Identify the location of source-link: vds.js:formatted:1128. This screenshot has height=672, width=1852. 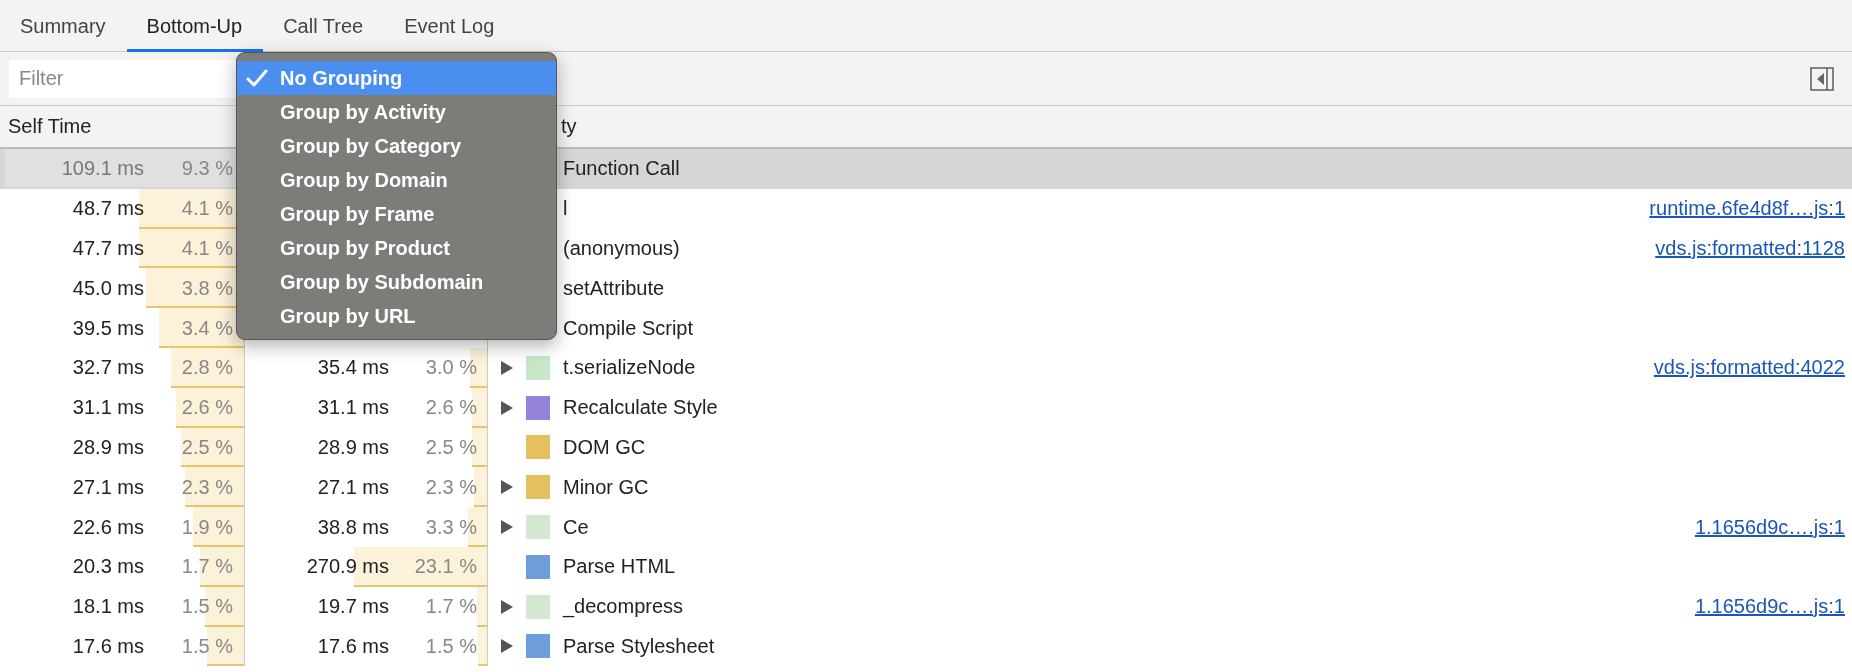
(1750, 248).